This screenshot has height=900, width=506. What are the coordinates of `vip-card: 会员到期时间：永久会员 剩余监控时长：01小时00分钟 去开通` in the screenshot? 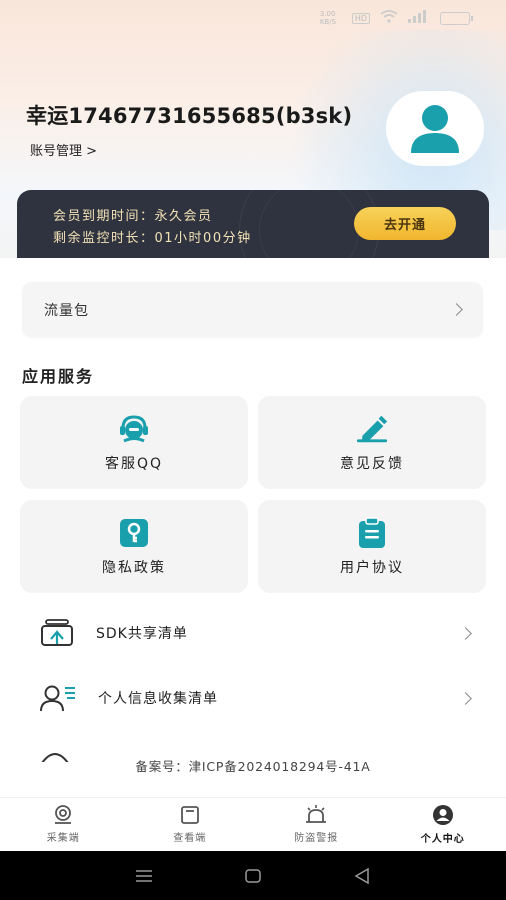 It's located at (253, 224).